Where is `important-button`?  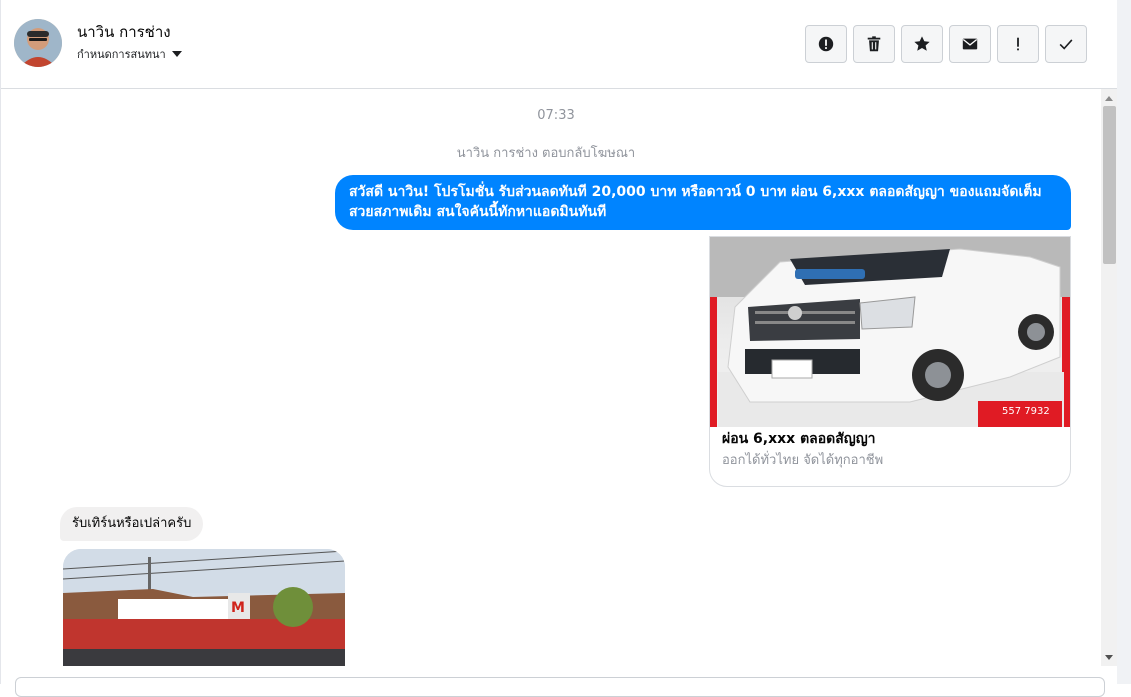
important-button is located at coordinates (1018, 44).